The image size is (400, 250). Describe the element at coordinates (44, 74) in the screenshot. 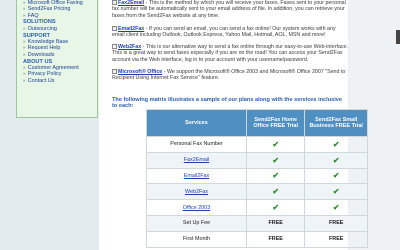

I see `sidebar-item-label: Privacy Policy` at that location.